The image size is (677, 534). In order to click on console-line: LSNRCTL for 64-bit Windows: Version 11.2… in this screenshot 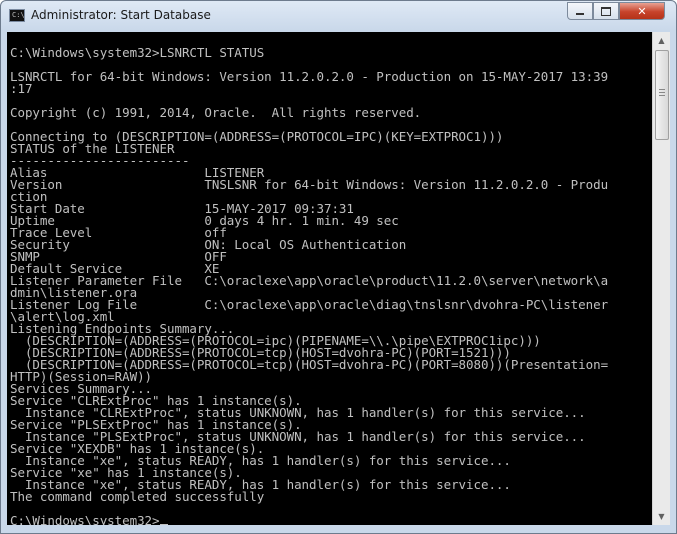, I will do `click(309, 76)`.